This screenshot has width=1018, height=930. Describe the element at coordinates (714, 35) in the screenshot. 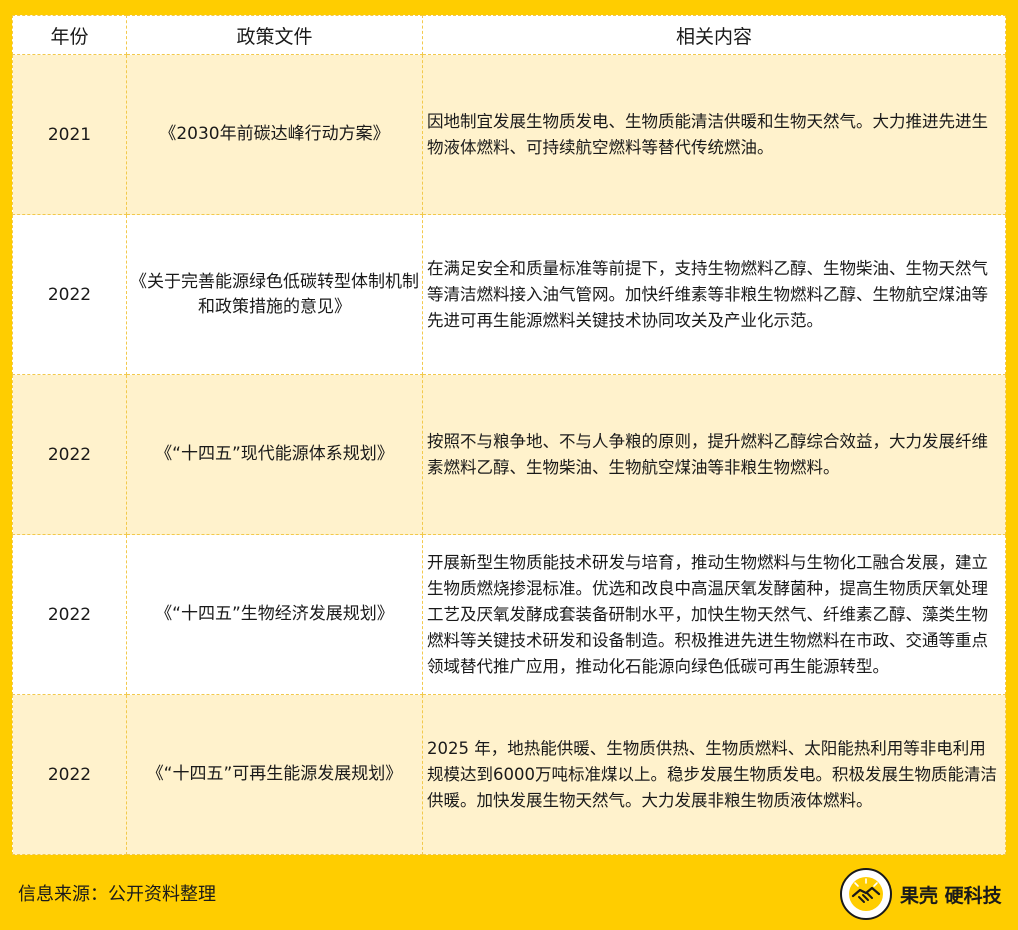

I see `header-content: 相关内容` at that location.